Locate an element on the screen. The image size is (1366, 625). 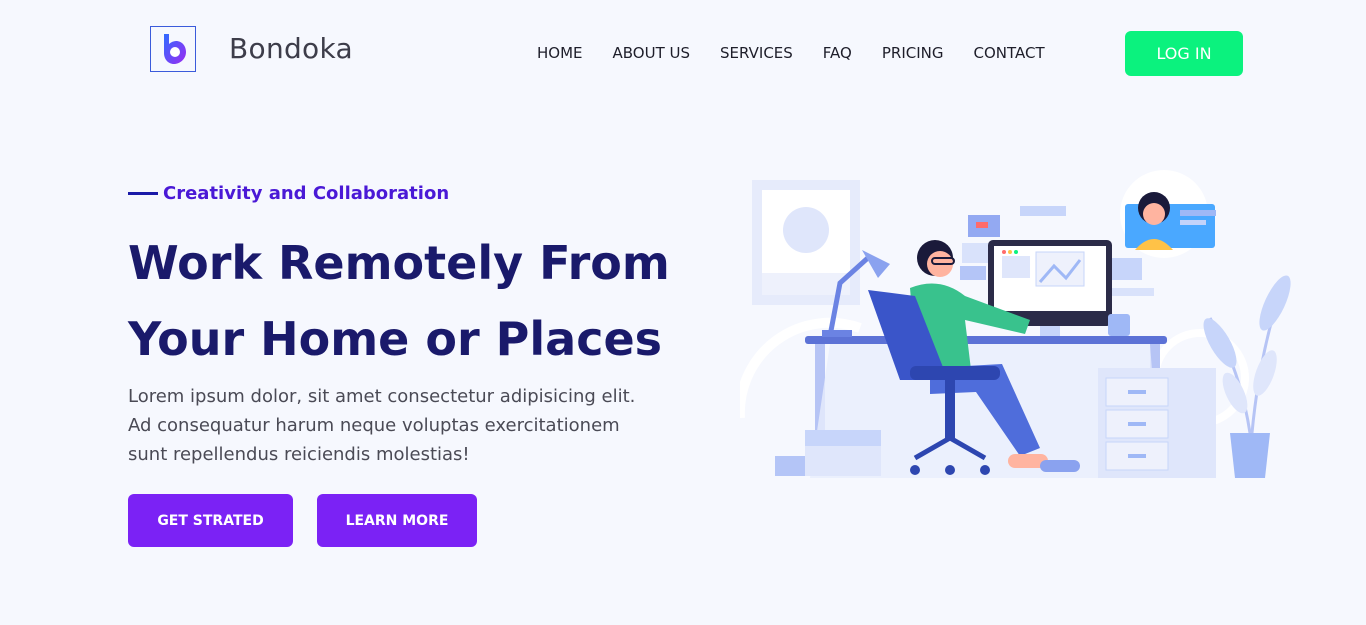
eyebrow-divider is located at coordinates (143, 193).